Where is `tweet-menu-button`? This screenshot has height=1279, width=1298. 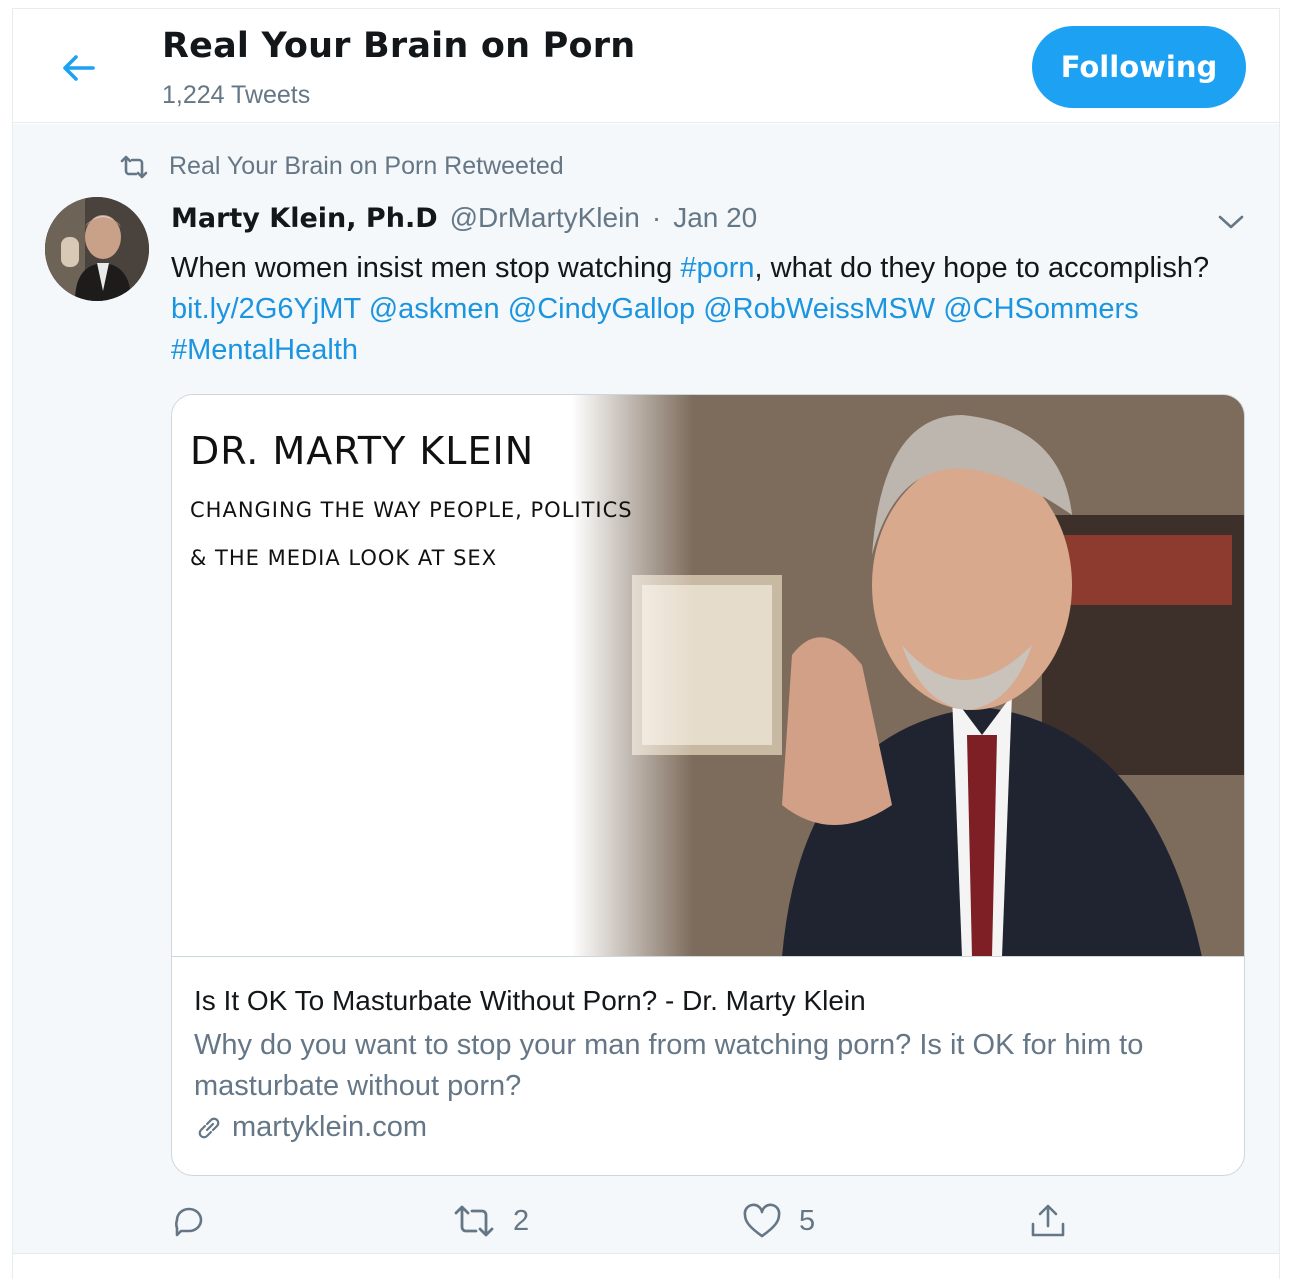
tweet-menu-button is located at coordinates (1231, 222).